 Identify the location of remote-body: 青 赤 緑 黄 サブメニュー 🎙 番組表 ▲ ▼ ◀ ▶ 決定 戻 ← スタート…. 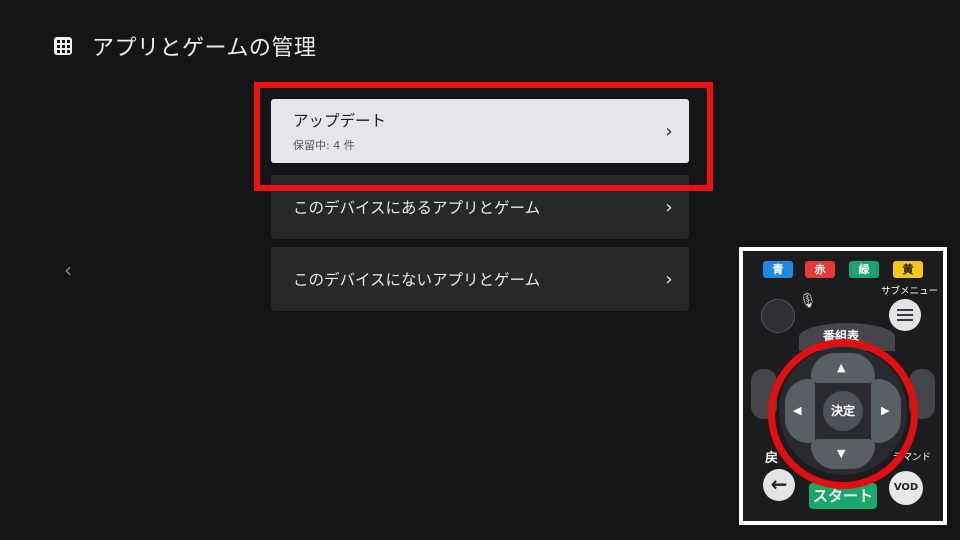
(843, 386).